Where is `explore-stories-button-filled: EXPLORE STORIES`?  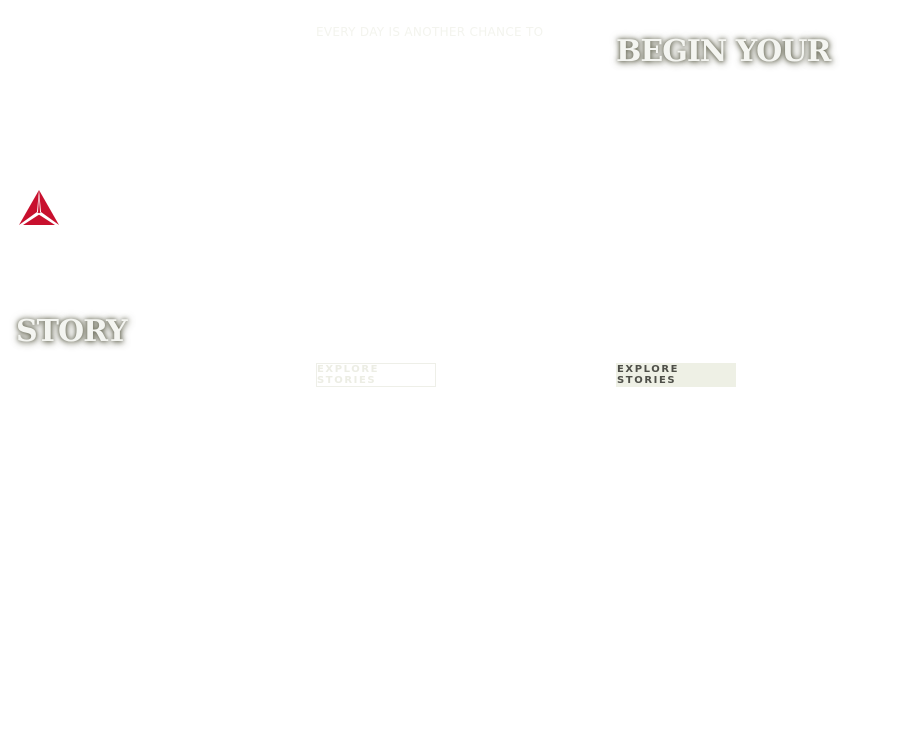 explore-stories-button-filled: EXPLORE STORIES is located at coordinates (676, 375).